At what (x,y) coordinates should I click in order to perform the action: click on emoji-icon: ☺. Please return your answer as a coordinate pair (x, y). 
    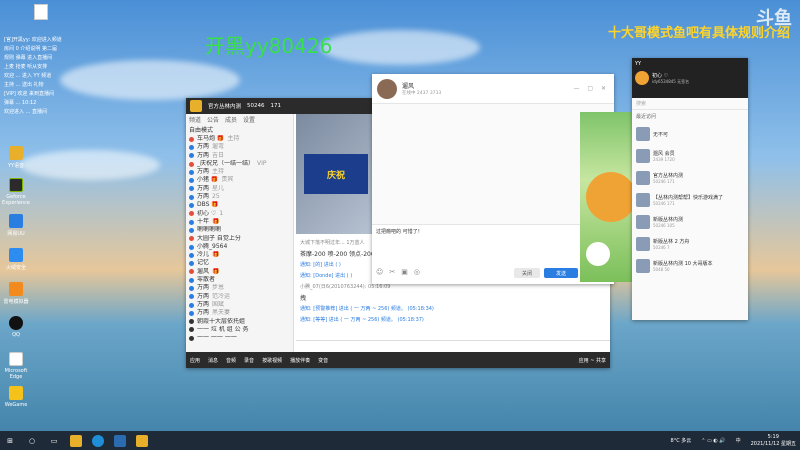
    Looking at the image, I should click on (379, 272).